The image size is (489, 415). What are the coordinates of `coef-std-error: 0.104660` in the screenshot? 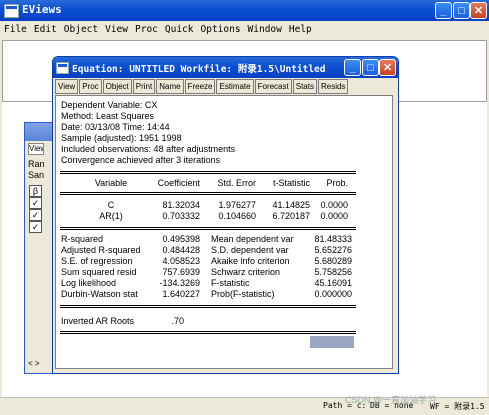 It's located at (237, 216).